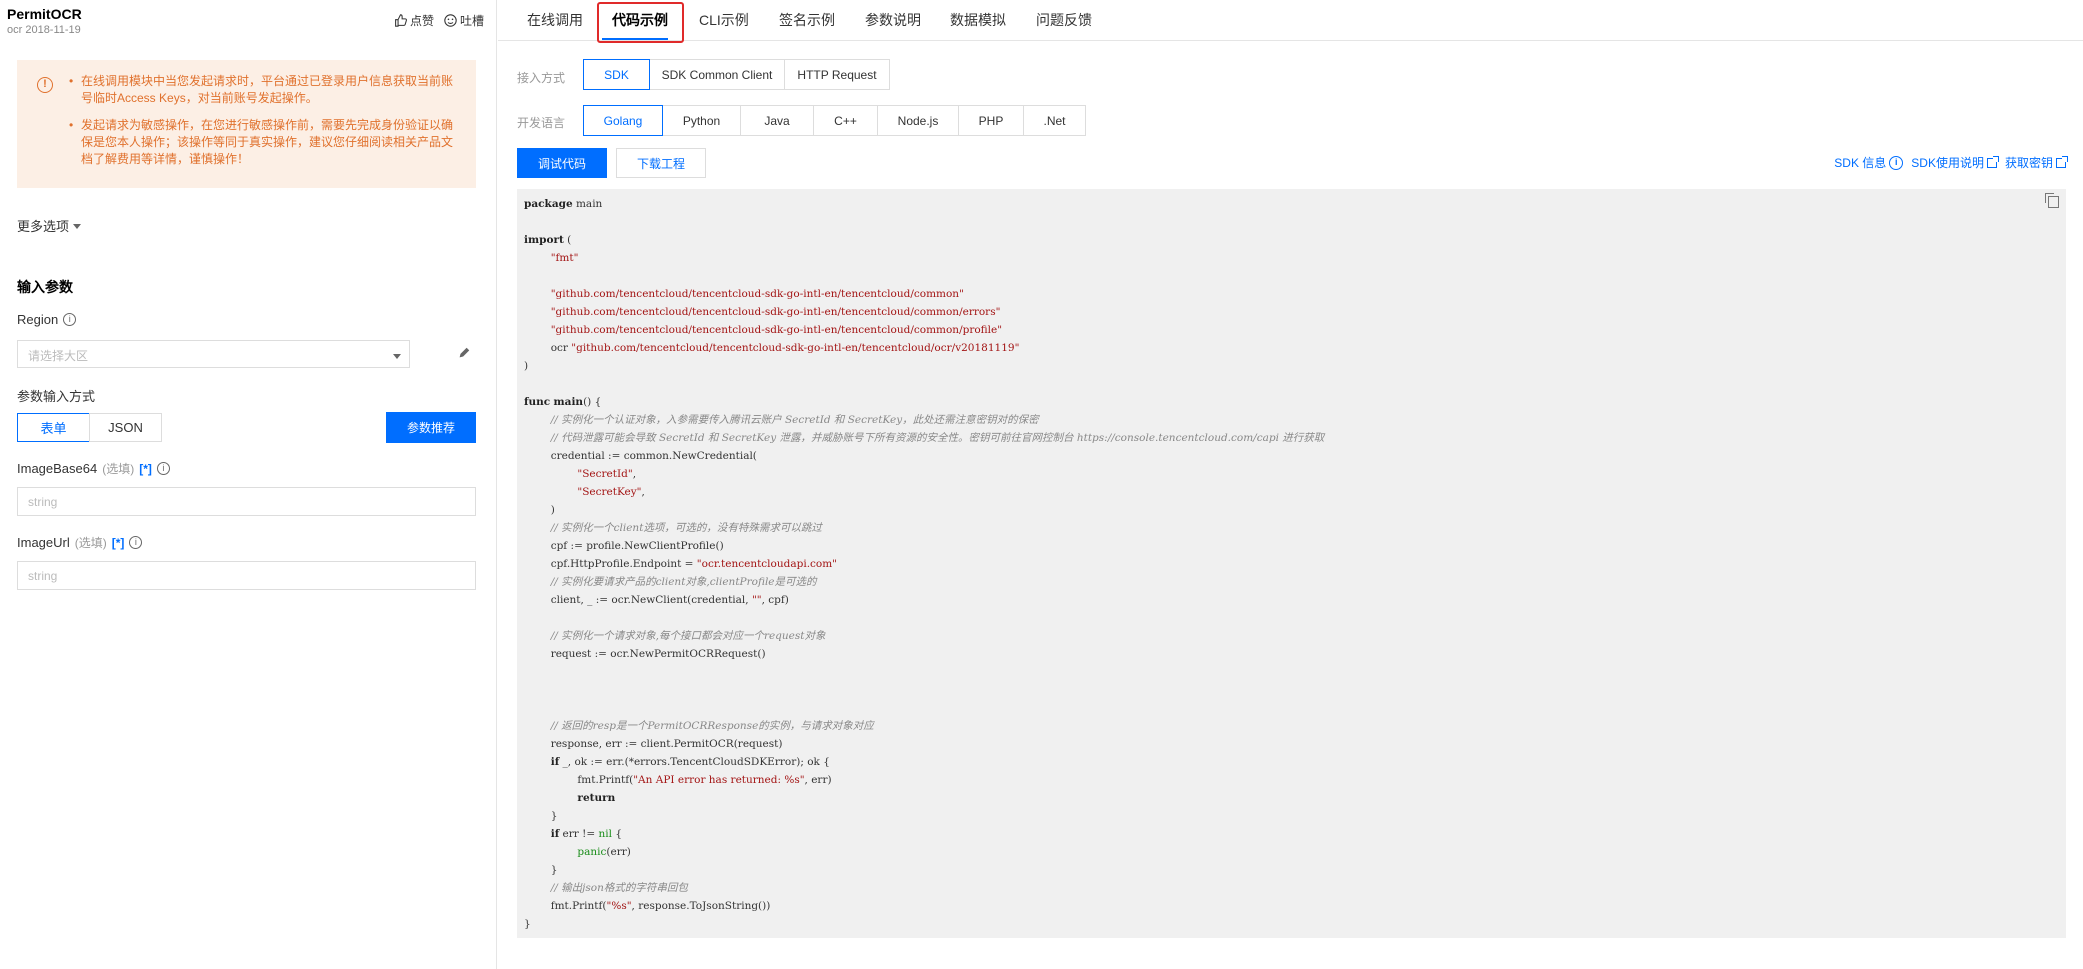 The height and width of the screenshot is (969, 2083). What do you see at coordinates (421, 21) in the screenshot?
I see `like-label: 点赞` at bounding box center [421, 21].